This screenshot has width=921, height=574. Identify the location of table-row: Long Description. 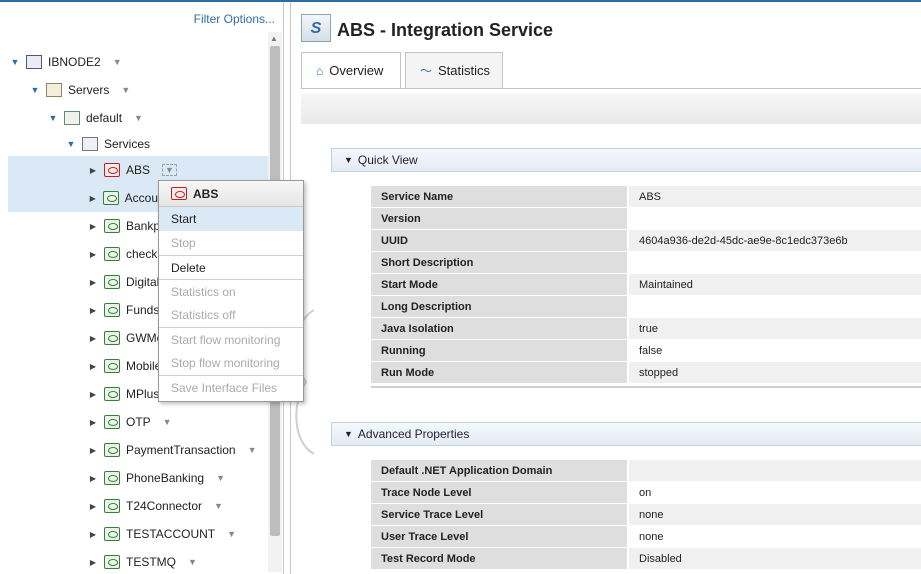
(646, 307).